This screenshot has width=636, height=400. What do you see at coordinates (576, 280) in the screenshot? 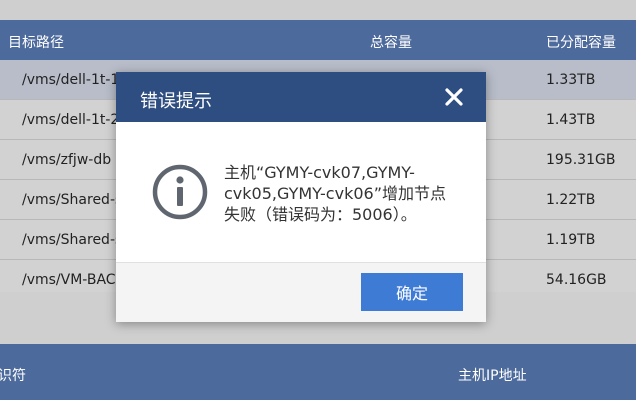
I see `row-allocated: 54.16GB` at bounding box center [576, 280].